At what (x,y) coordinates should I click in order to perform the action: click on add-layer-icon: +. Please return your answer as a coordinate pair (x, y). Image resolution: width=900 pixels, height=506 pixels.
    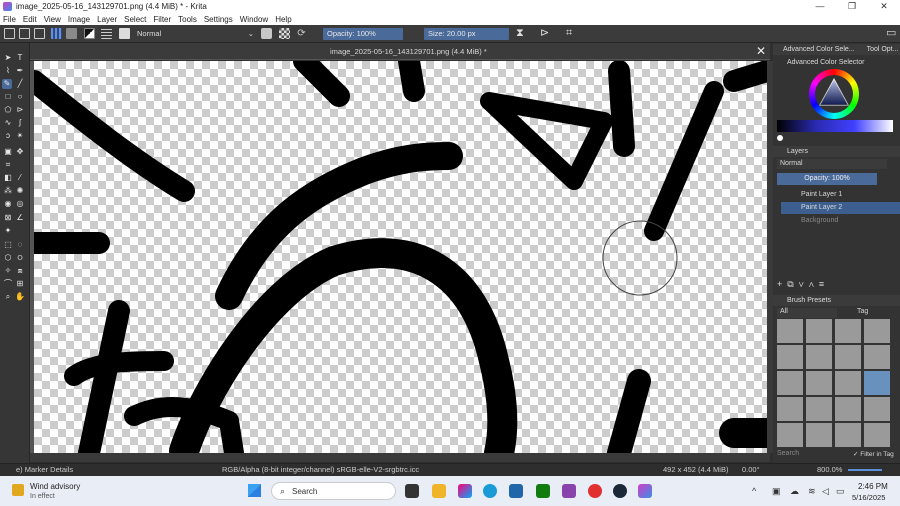
    Looking at the image, I should click on (782, 284).